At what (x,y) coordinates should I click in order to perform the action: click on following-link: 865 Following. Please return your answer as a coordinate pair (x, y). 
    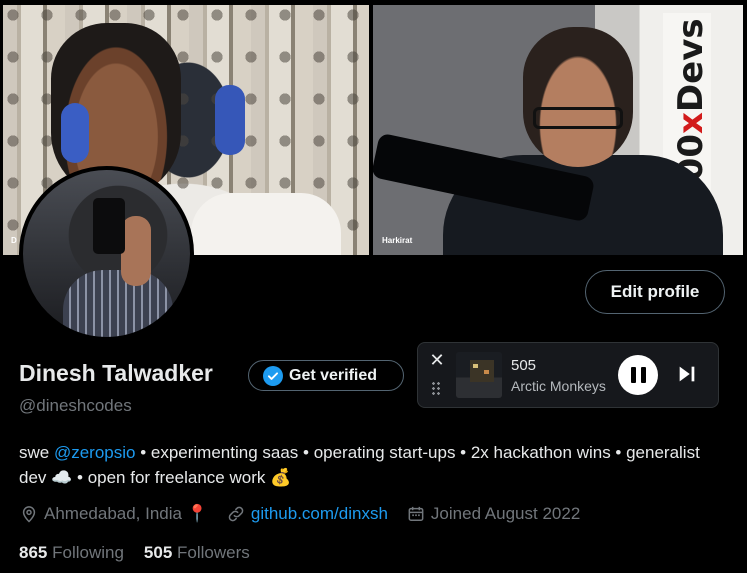
    Looking at the image, I should click on (71, 553).